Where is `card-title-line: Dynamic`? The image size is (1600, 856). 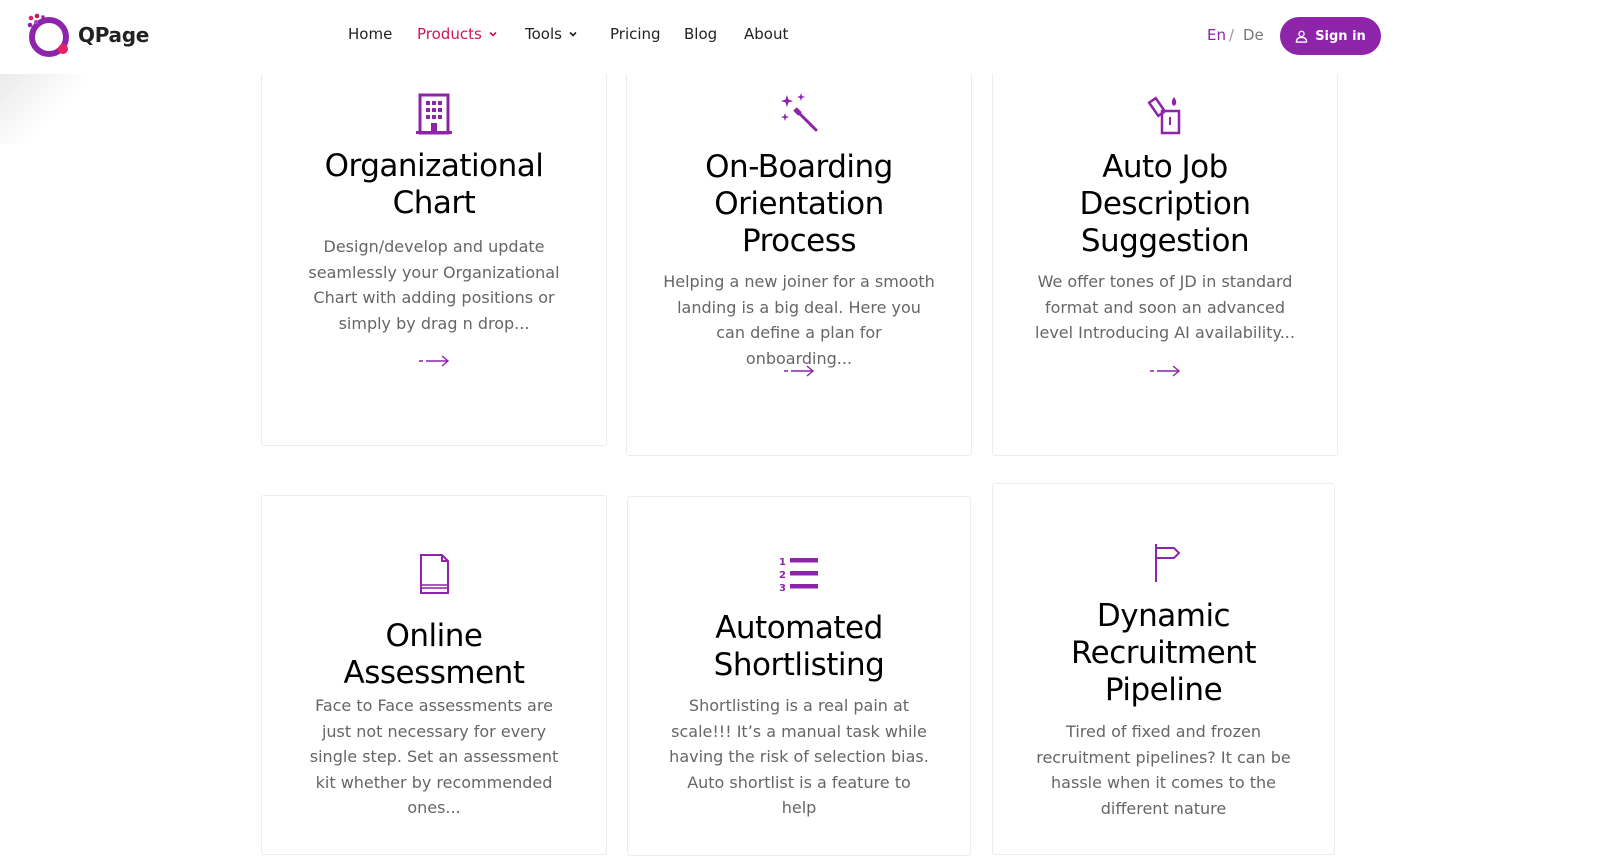 card-title-line: Dynamic is located at coordinates (1163, 616).